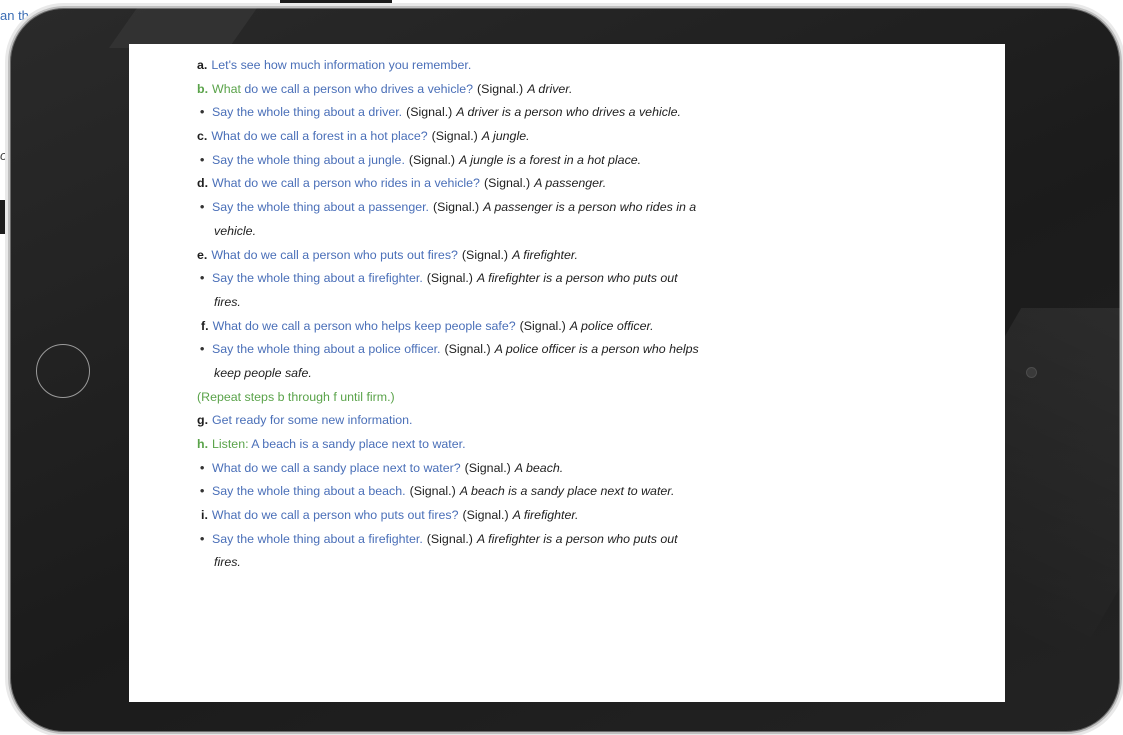  I want to click on student-answer: A police officer., so click(611, 325).